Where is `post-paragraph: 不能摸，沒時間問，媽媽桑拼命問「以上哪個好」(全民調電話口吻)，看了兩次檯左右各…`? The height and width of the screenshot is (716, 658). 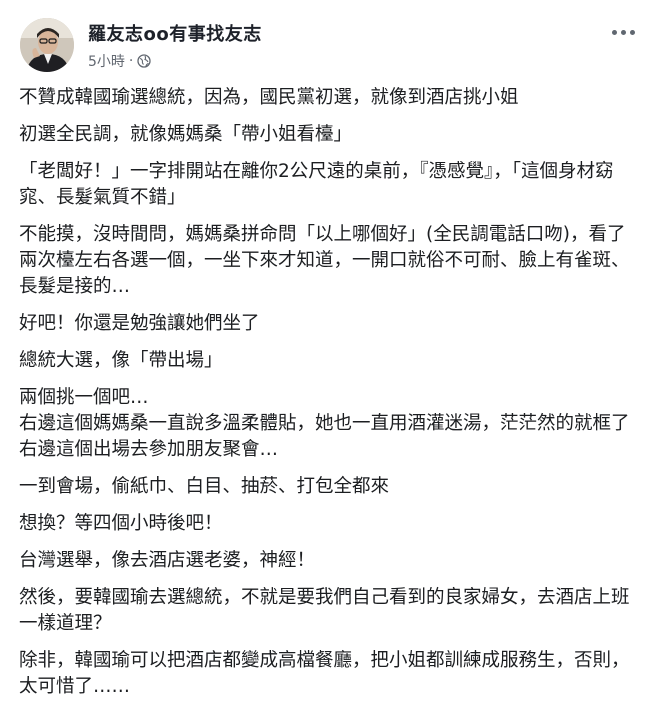 post-paragraph: 不能摸，沒時間問，媽媽桑拼命問「以上哪個好」(全民調電話口吻)，看了兩次檯左右各… is located at coordinates (324, 260).